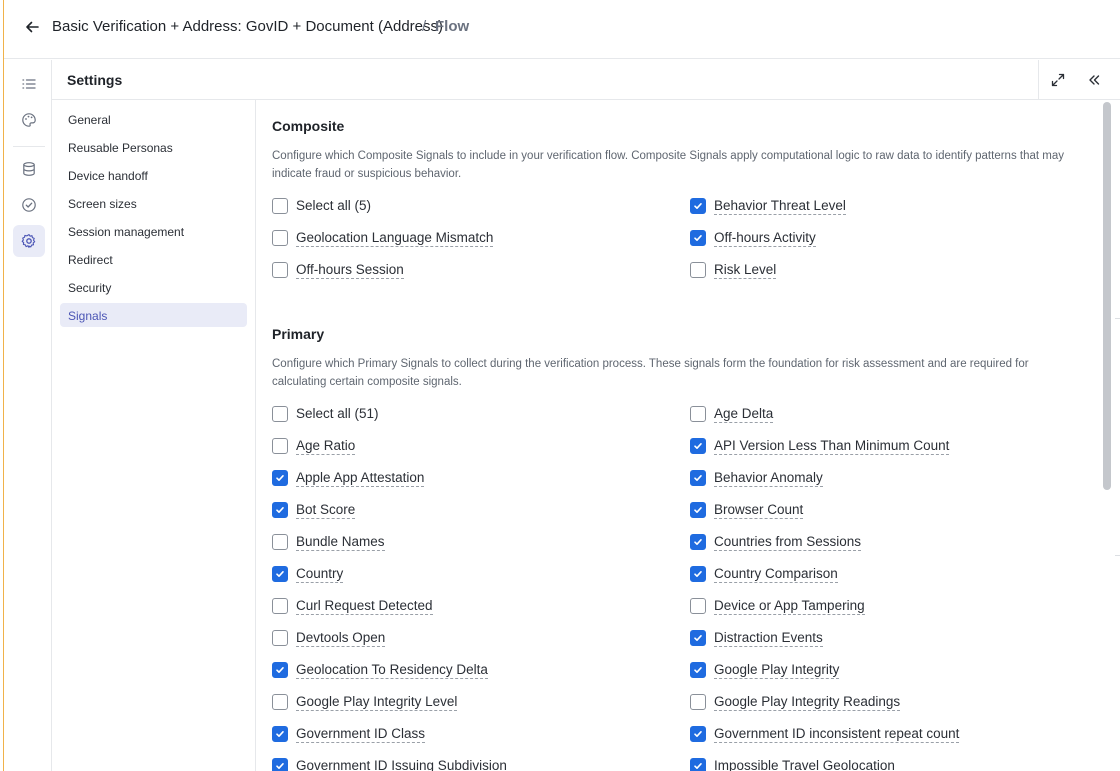 Image resolution: width=1120 pixels, height=771 pixels. I want to click on signal-device-or-app-tampering-checkbox: Device or App Tampering, so click(777, 606).